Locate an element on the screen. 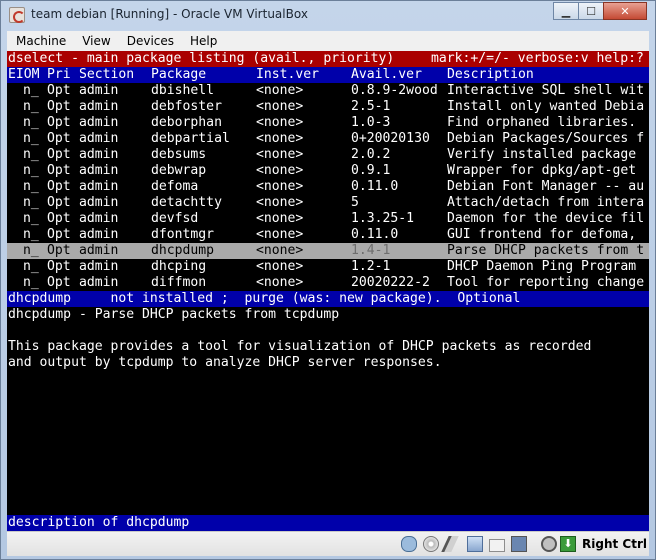 The image size is (656, 560). cell-package: deborphan is located at coordinates (186, 122).